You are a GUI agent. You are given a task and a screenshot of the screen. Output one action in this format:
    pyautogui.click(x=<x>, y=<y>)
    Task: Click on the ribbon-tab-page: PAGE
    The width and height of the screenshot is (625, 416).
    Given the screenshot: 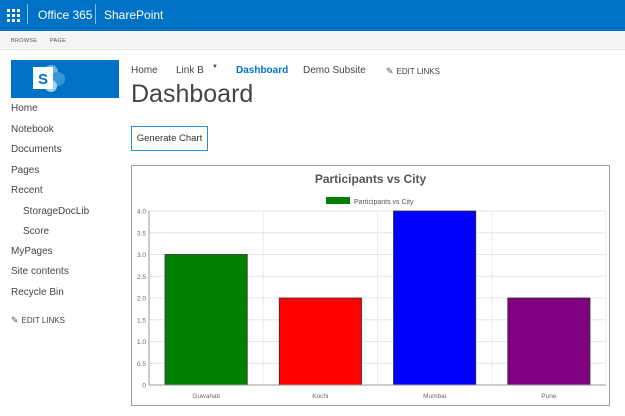 What is the action you would take?
    pyautogui.click(x=58, y=41)
    